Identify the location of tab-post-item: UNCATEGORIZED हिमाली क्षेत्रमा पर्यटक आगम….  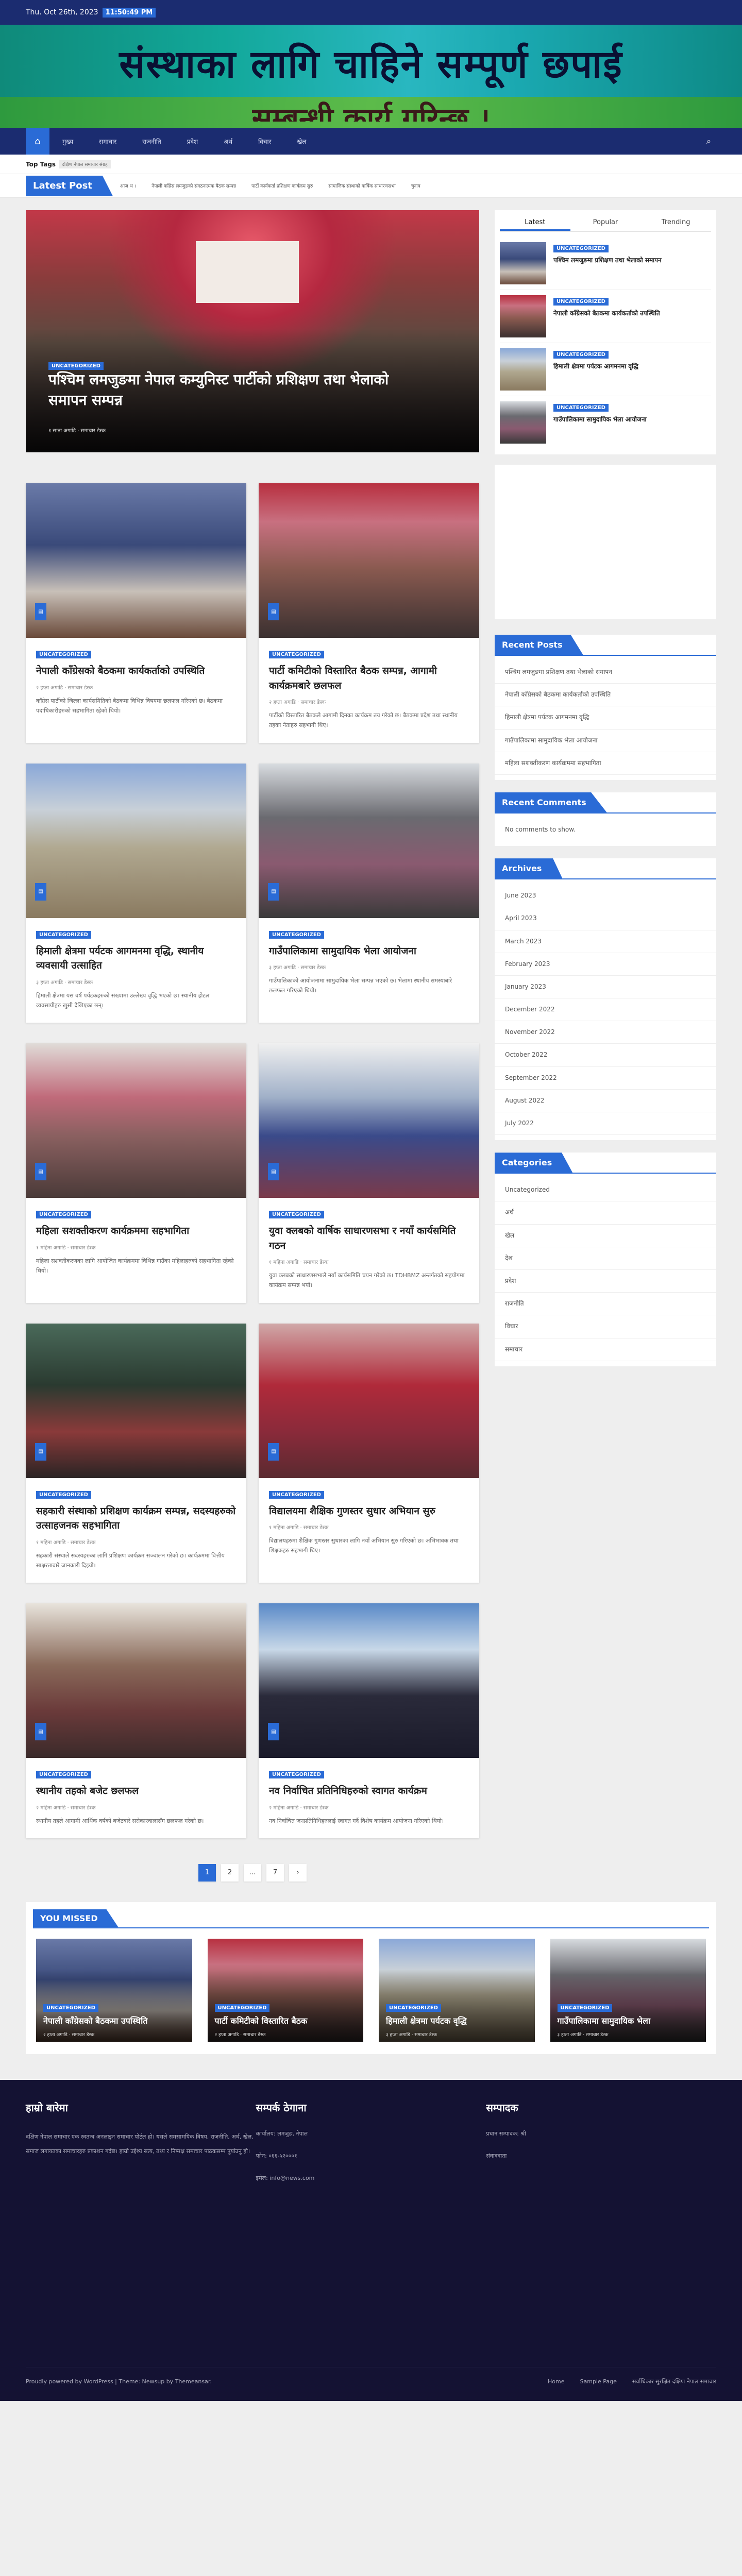
(605, 369).